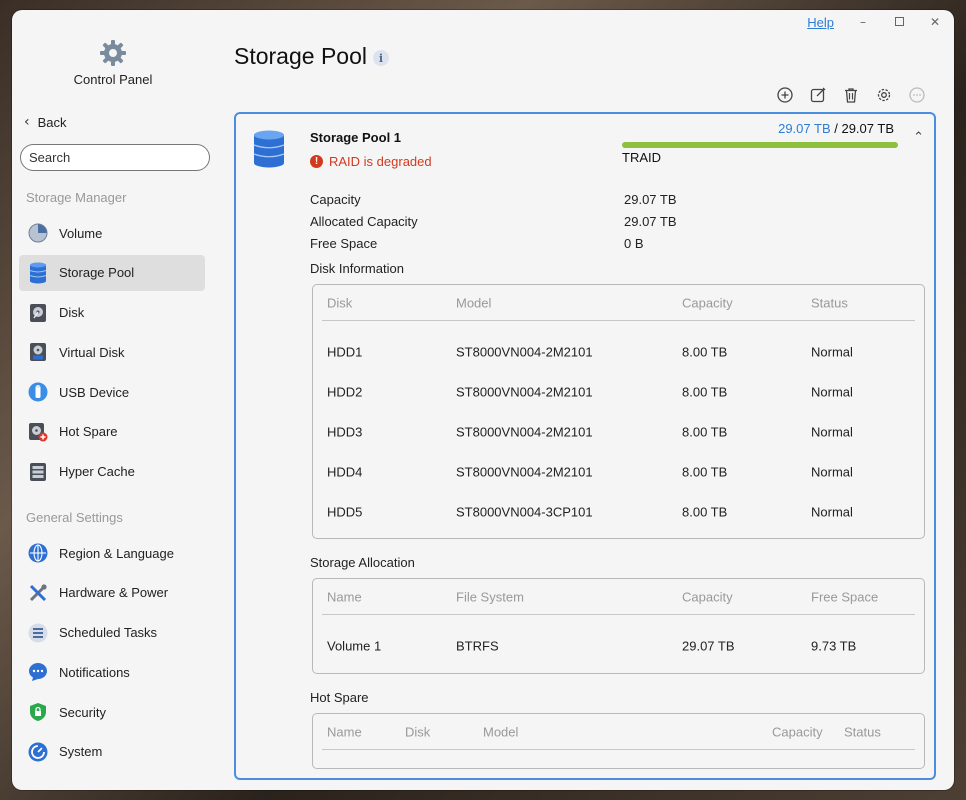 This screenshot has height=800, width=966. I want to click on section-general-settings: General Settings, so click(74, 517).